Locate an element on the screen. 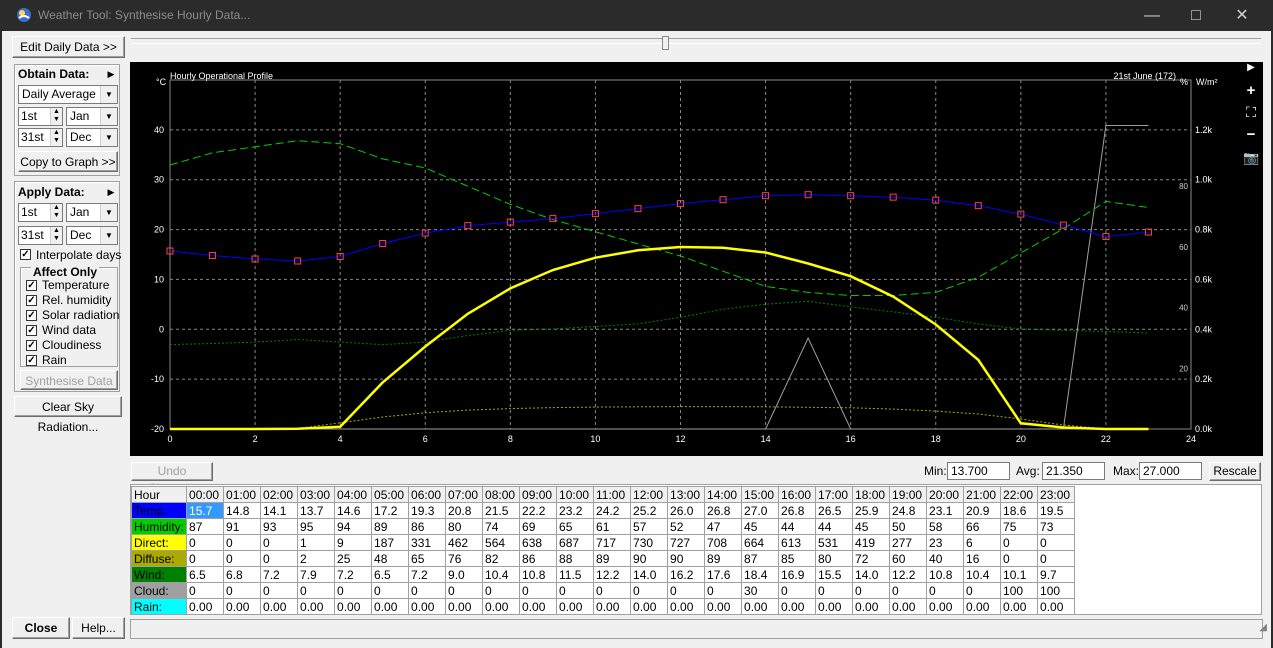  grid-cell: 45 is located at coordinates (760, 526).